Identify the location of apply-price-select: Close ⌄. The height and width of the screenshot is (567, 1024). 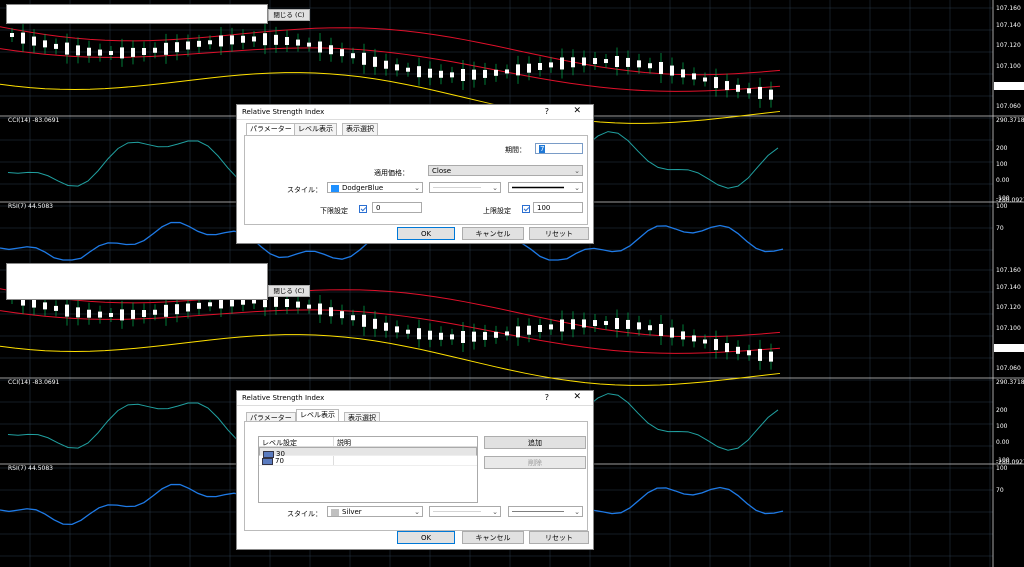
(505, 170).